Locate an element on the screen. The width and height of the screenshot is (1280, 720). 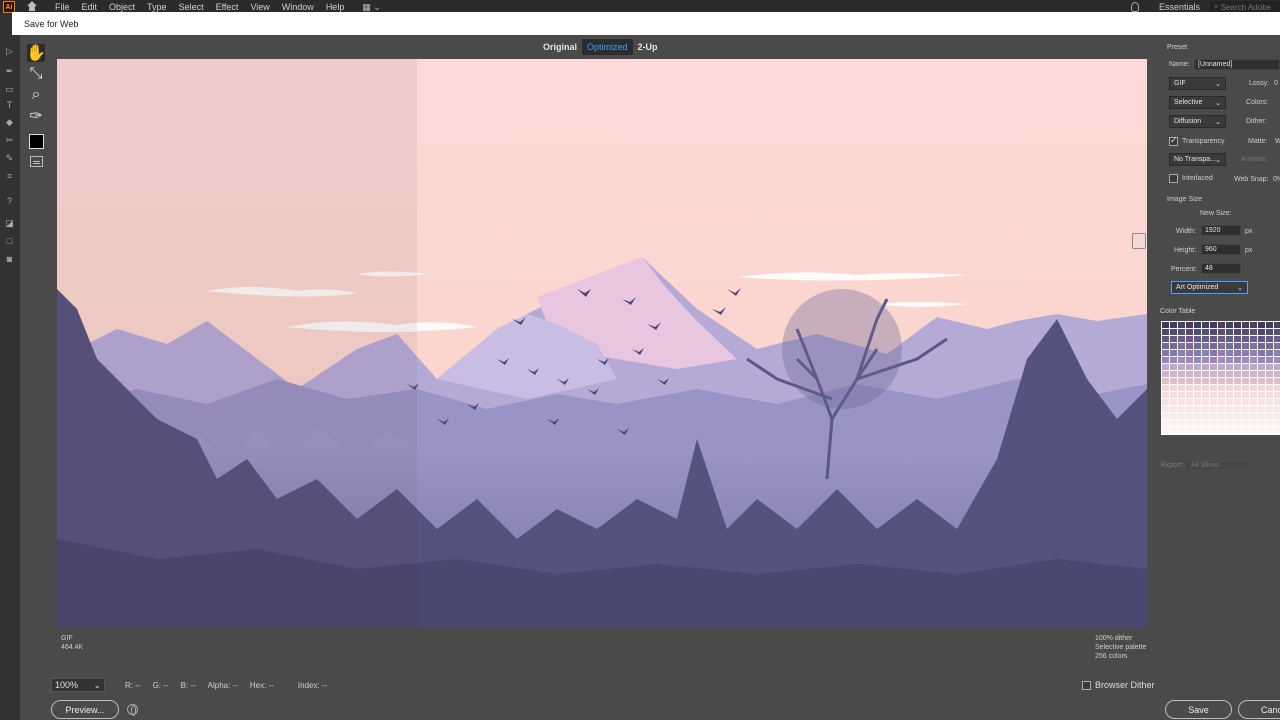
rectangle-tool-icon: ▭ is located at coordinates (9, 89).